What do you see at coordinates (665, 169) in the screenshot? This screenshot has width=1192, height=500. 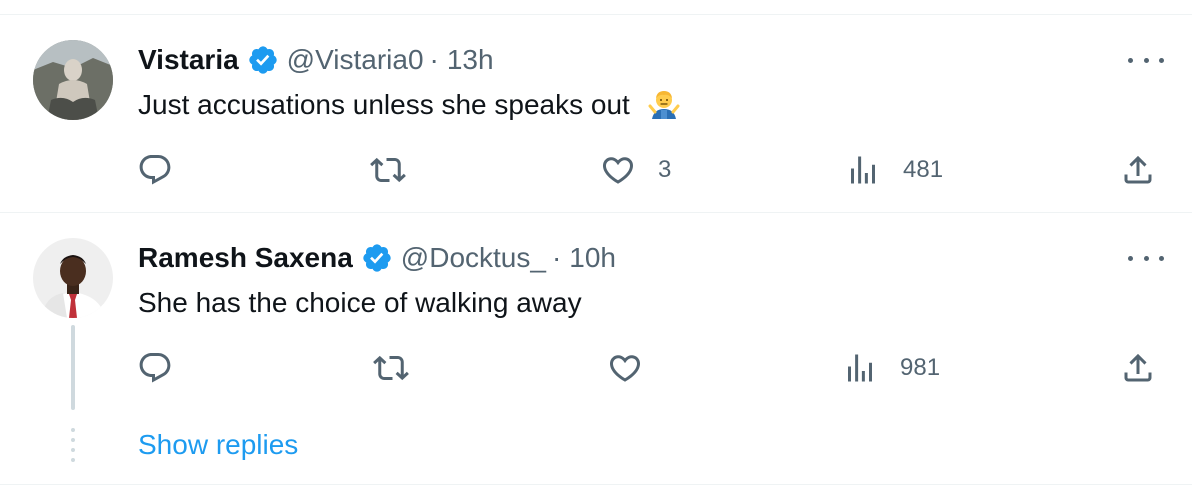 I see `like-count: 3` at bounding box center [665, 169].